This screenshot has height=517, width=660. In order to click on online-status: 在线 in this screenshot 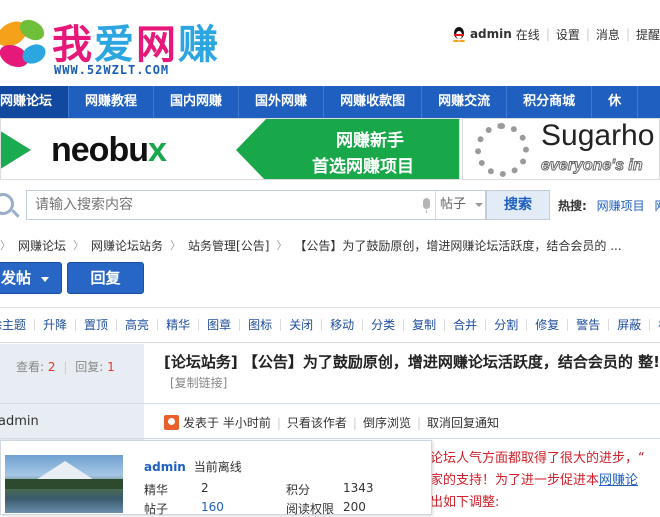, I will do `click(527, 34)`.